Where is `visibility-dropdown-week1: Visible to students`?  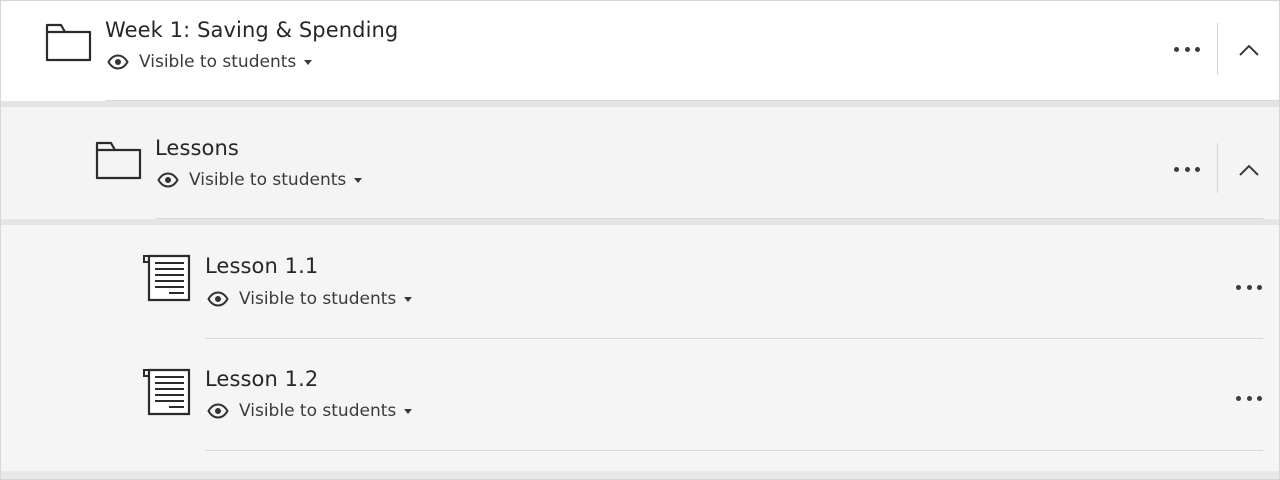
visibility-dropdown-week1: Visible to students is located at coordinates (210, 62).